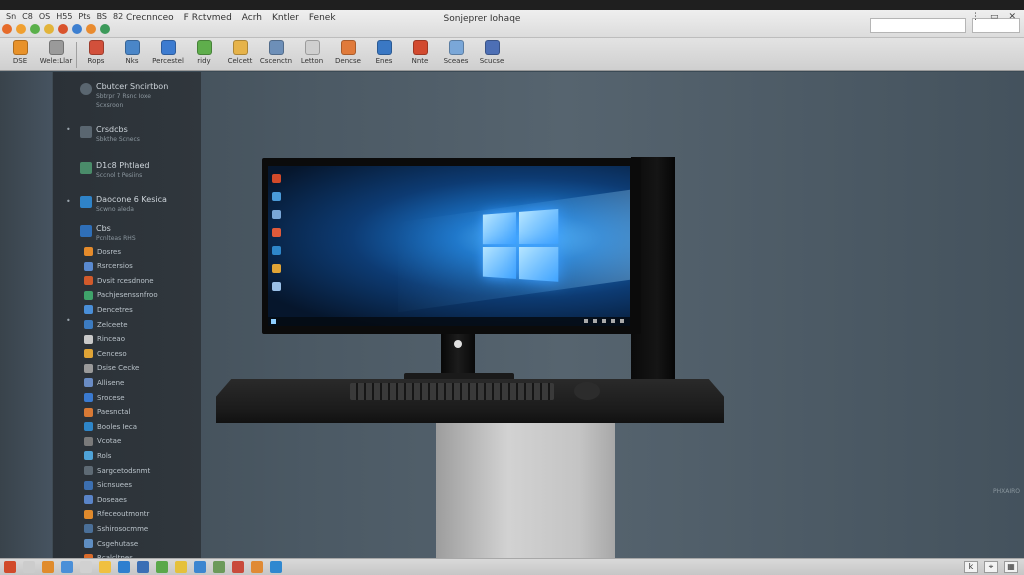 The height and width of the screenshot is (575, 1024). Describe the element at coordinates (44, 16) in the screenshot. I see `menu-item-os: OS` at that location.